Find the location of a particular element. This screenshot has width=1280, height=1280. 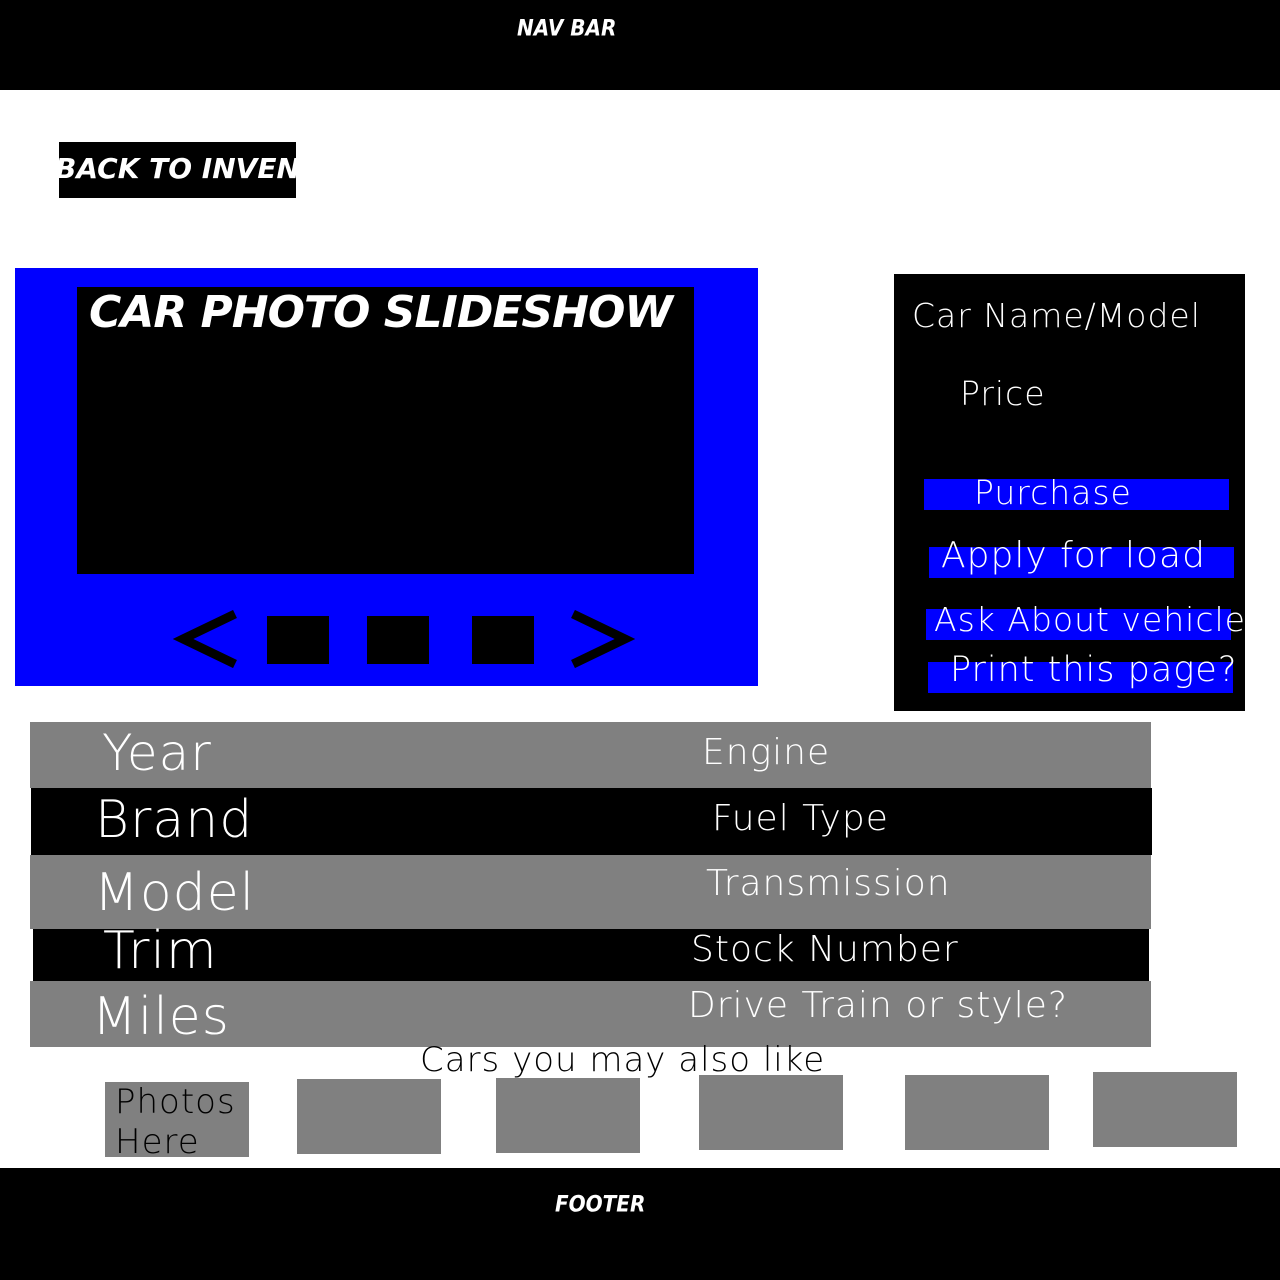

spec-drive-train: Drive Train or style? is located at coordinates (878, 1005).